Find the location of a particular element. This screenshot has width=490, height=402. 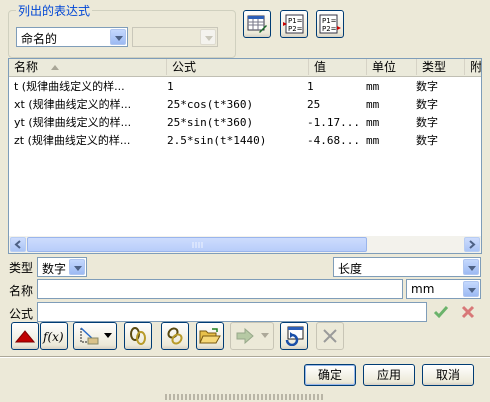

function-button: f(x) is located at coordinates (54, 336).